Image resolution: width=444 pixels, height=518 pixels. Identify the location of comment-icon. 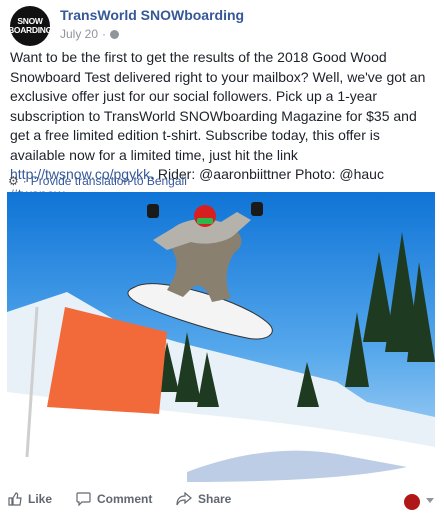
(83, 499).